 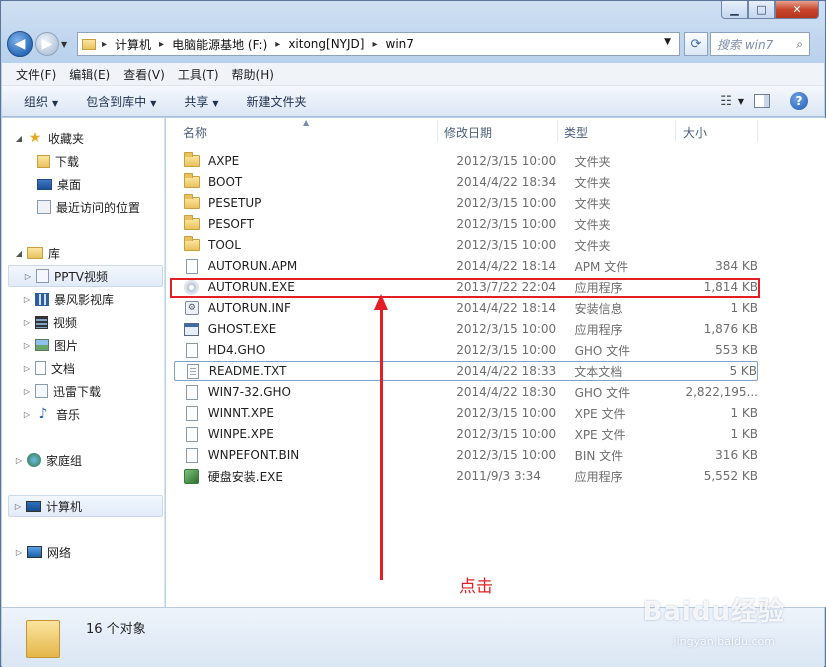 What do you see at coordinates (89, 74) in the screenshot?
I see `menu-edit: 编辑(E)` at bounding box center [89, 74].